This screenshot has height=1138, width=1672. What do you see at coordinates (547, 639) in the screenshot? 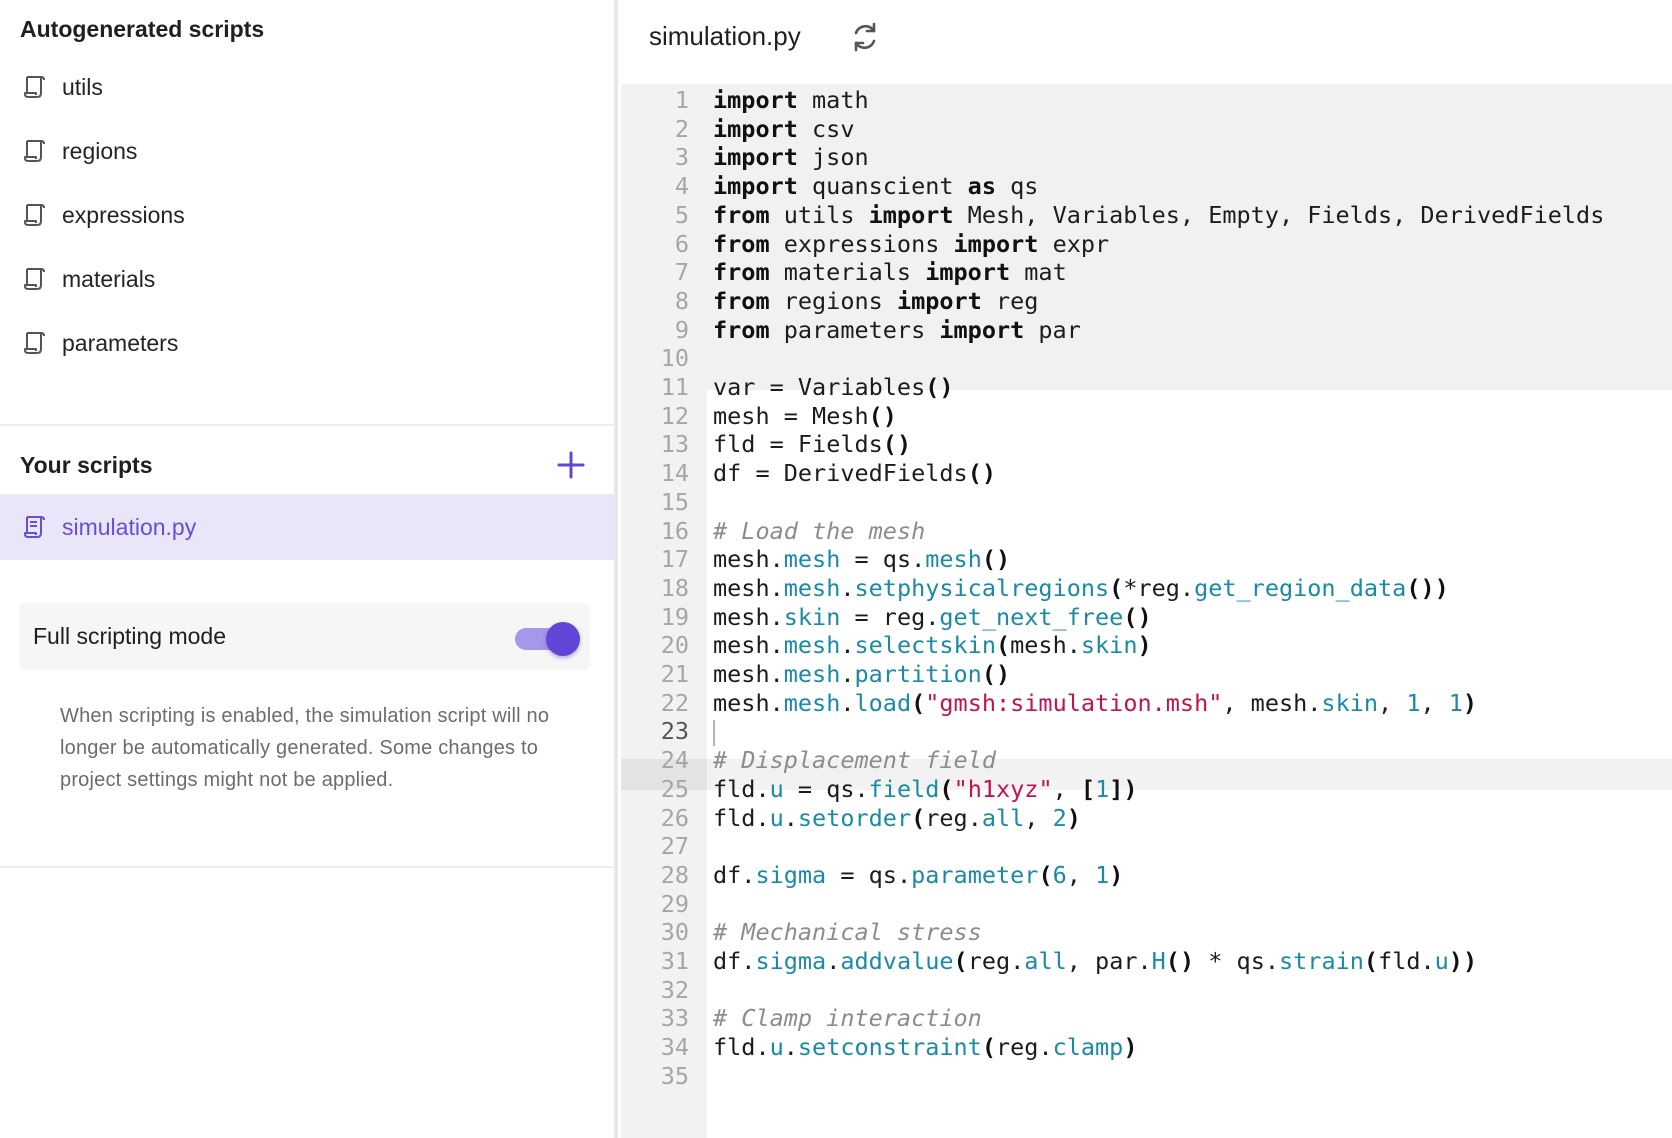
I see `full-scripting-toggle` at bounding box center [547, 639].